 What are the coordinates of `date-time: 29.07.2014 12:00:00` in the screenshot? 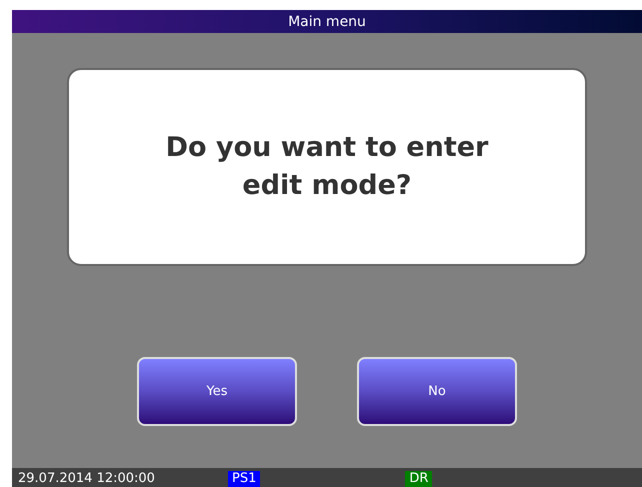 It's located at (87, 479).